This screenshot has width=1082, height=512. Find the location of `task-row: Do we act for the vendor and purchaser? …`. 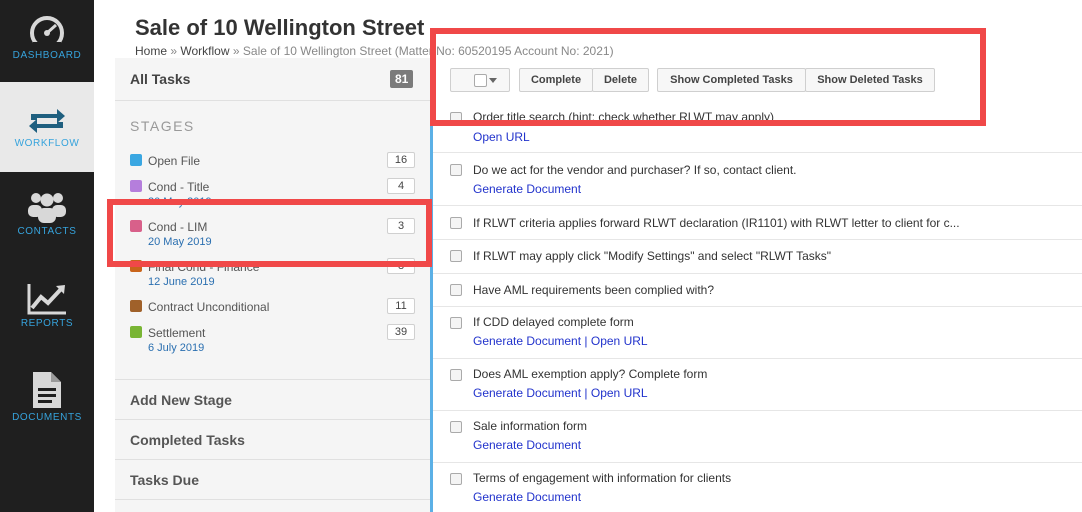

task-row: Do we act for the vendor and purchaser? … is located at coordinates (757, 179).